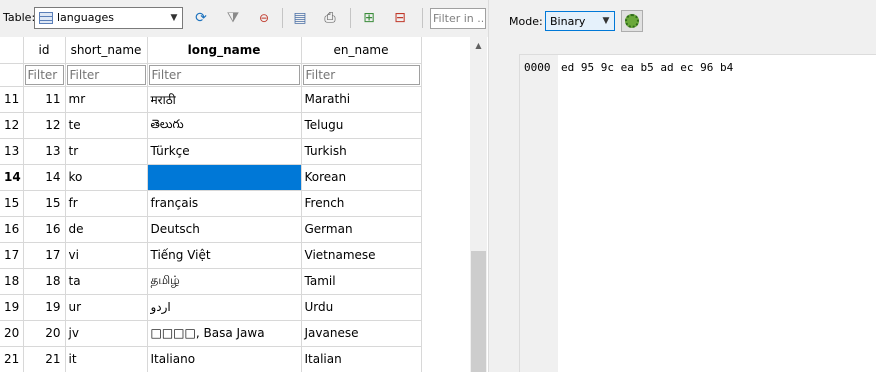 This screenshot has height=372, width=876. I want to click on table-select: languages ▼, so click(108, 18).